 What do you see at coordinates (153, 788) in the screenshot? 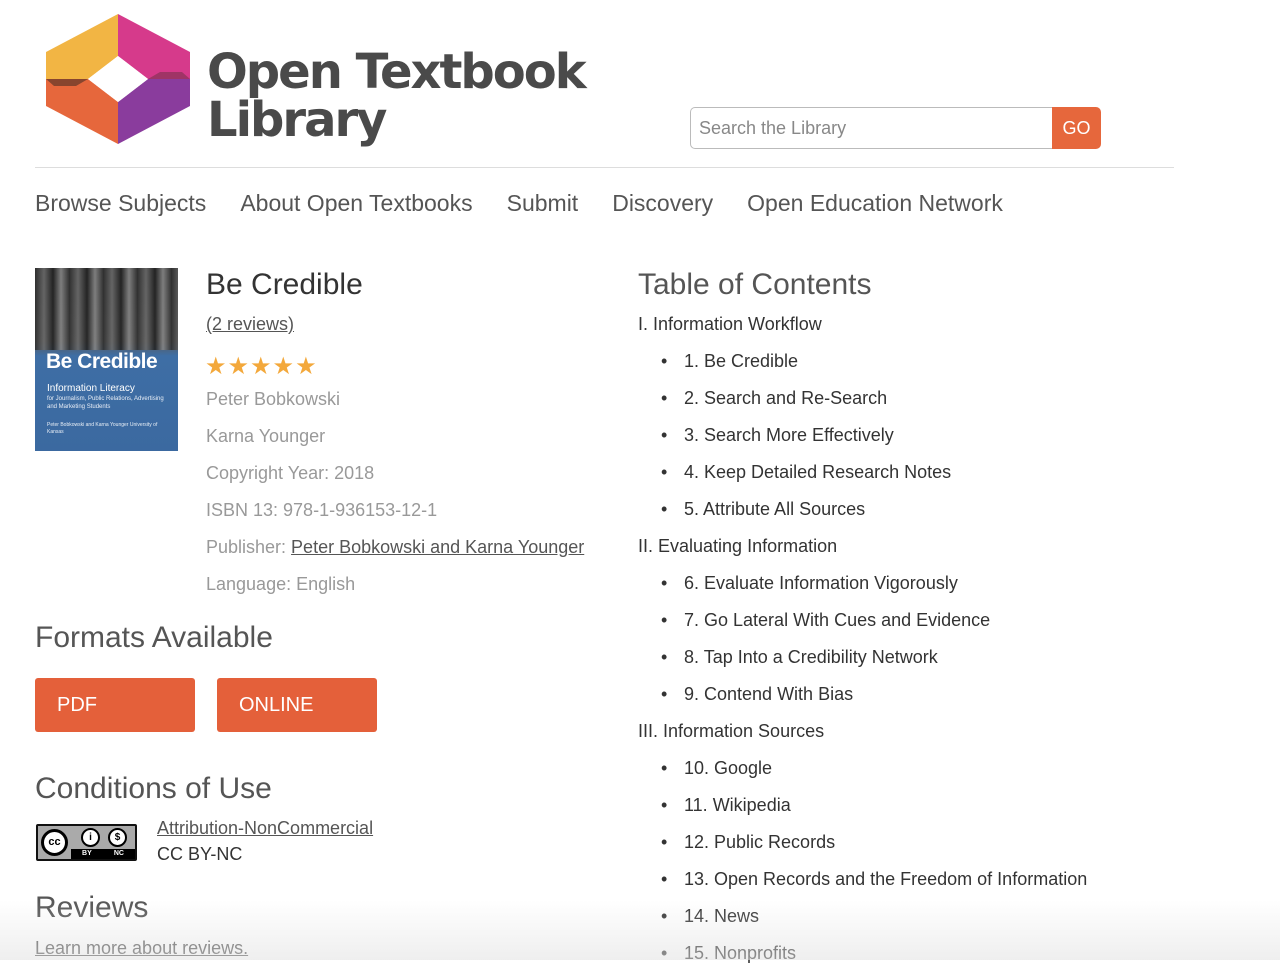
I see `conditions-heading: Conditions of Use` at bounding box center [153, 788].